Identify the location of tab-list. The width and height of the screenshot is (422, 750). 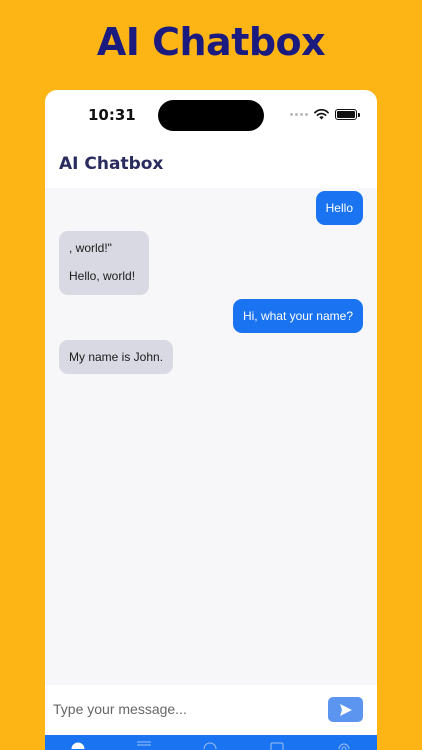
(144, 745).